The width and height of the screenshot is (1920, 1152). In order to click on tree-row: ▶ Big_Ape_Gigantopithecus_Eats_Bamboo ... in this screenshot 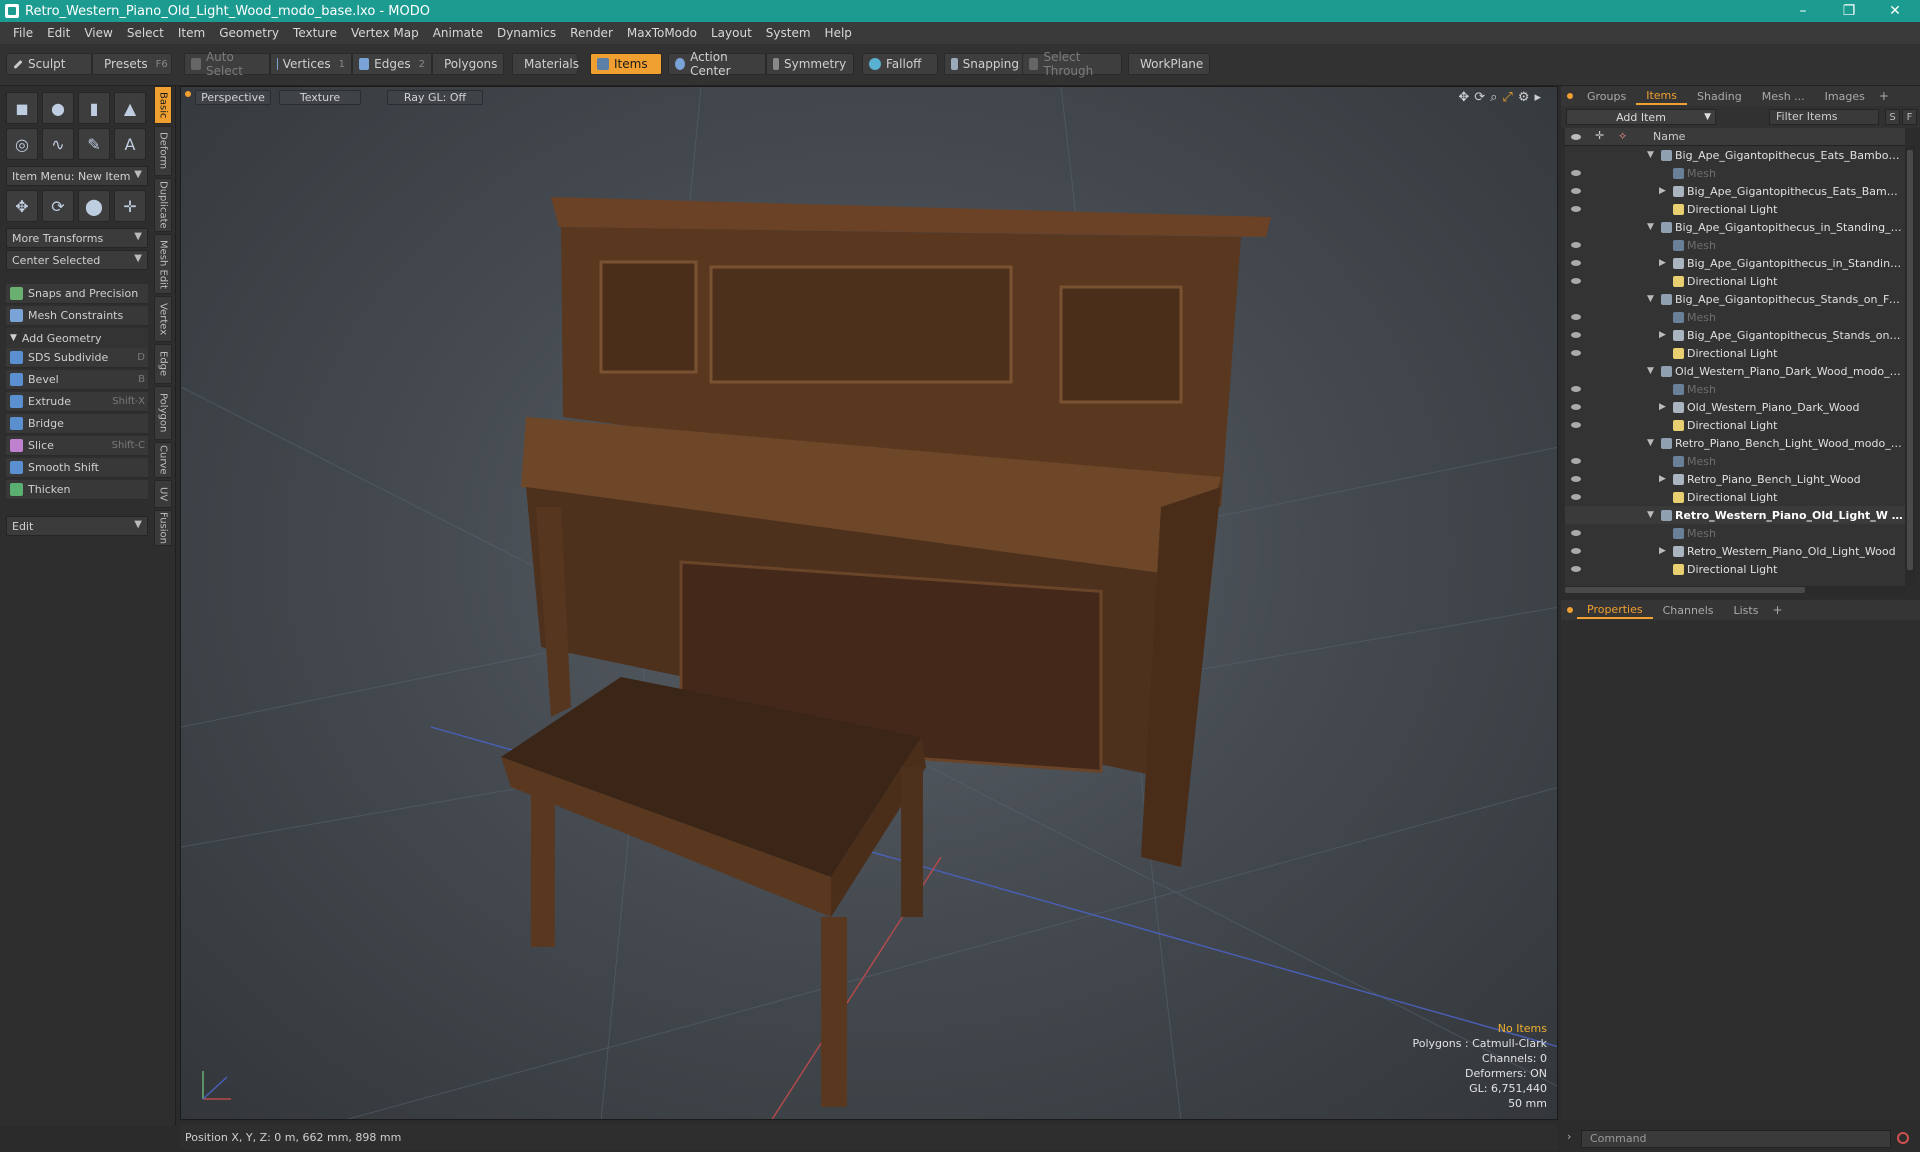, I will do `click(1735, 191)`.